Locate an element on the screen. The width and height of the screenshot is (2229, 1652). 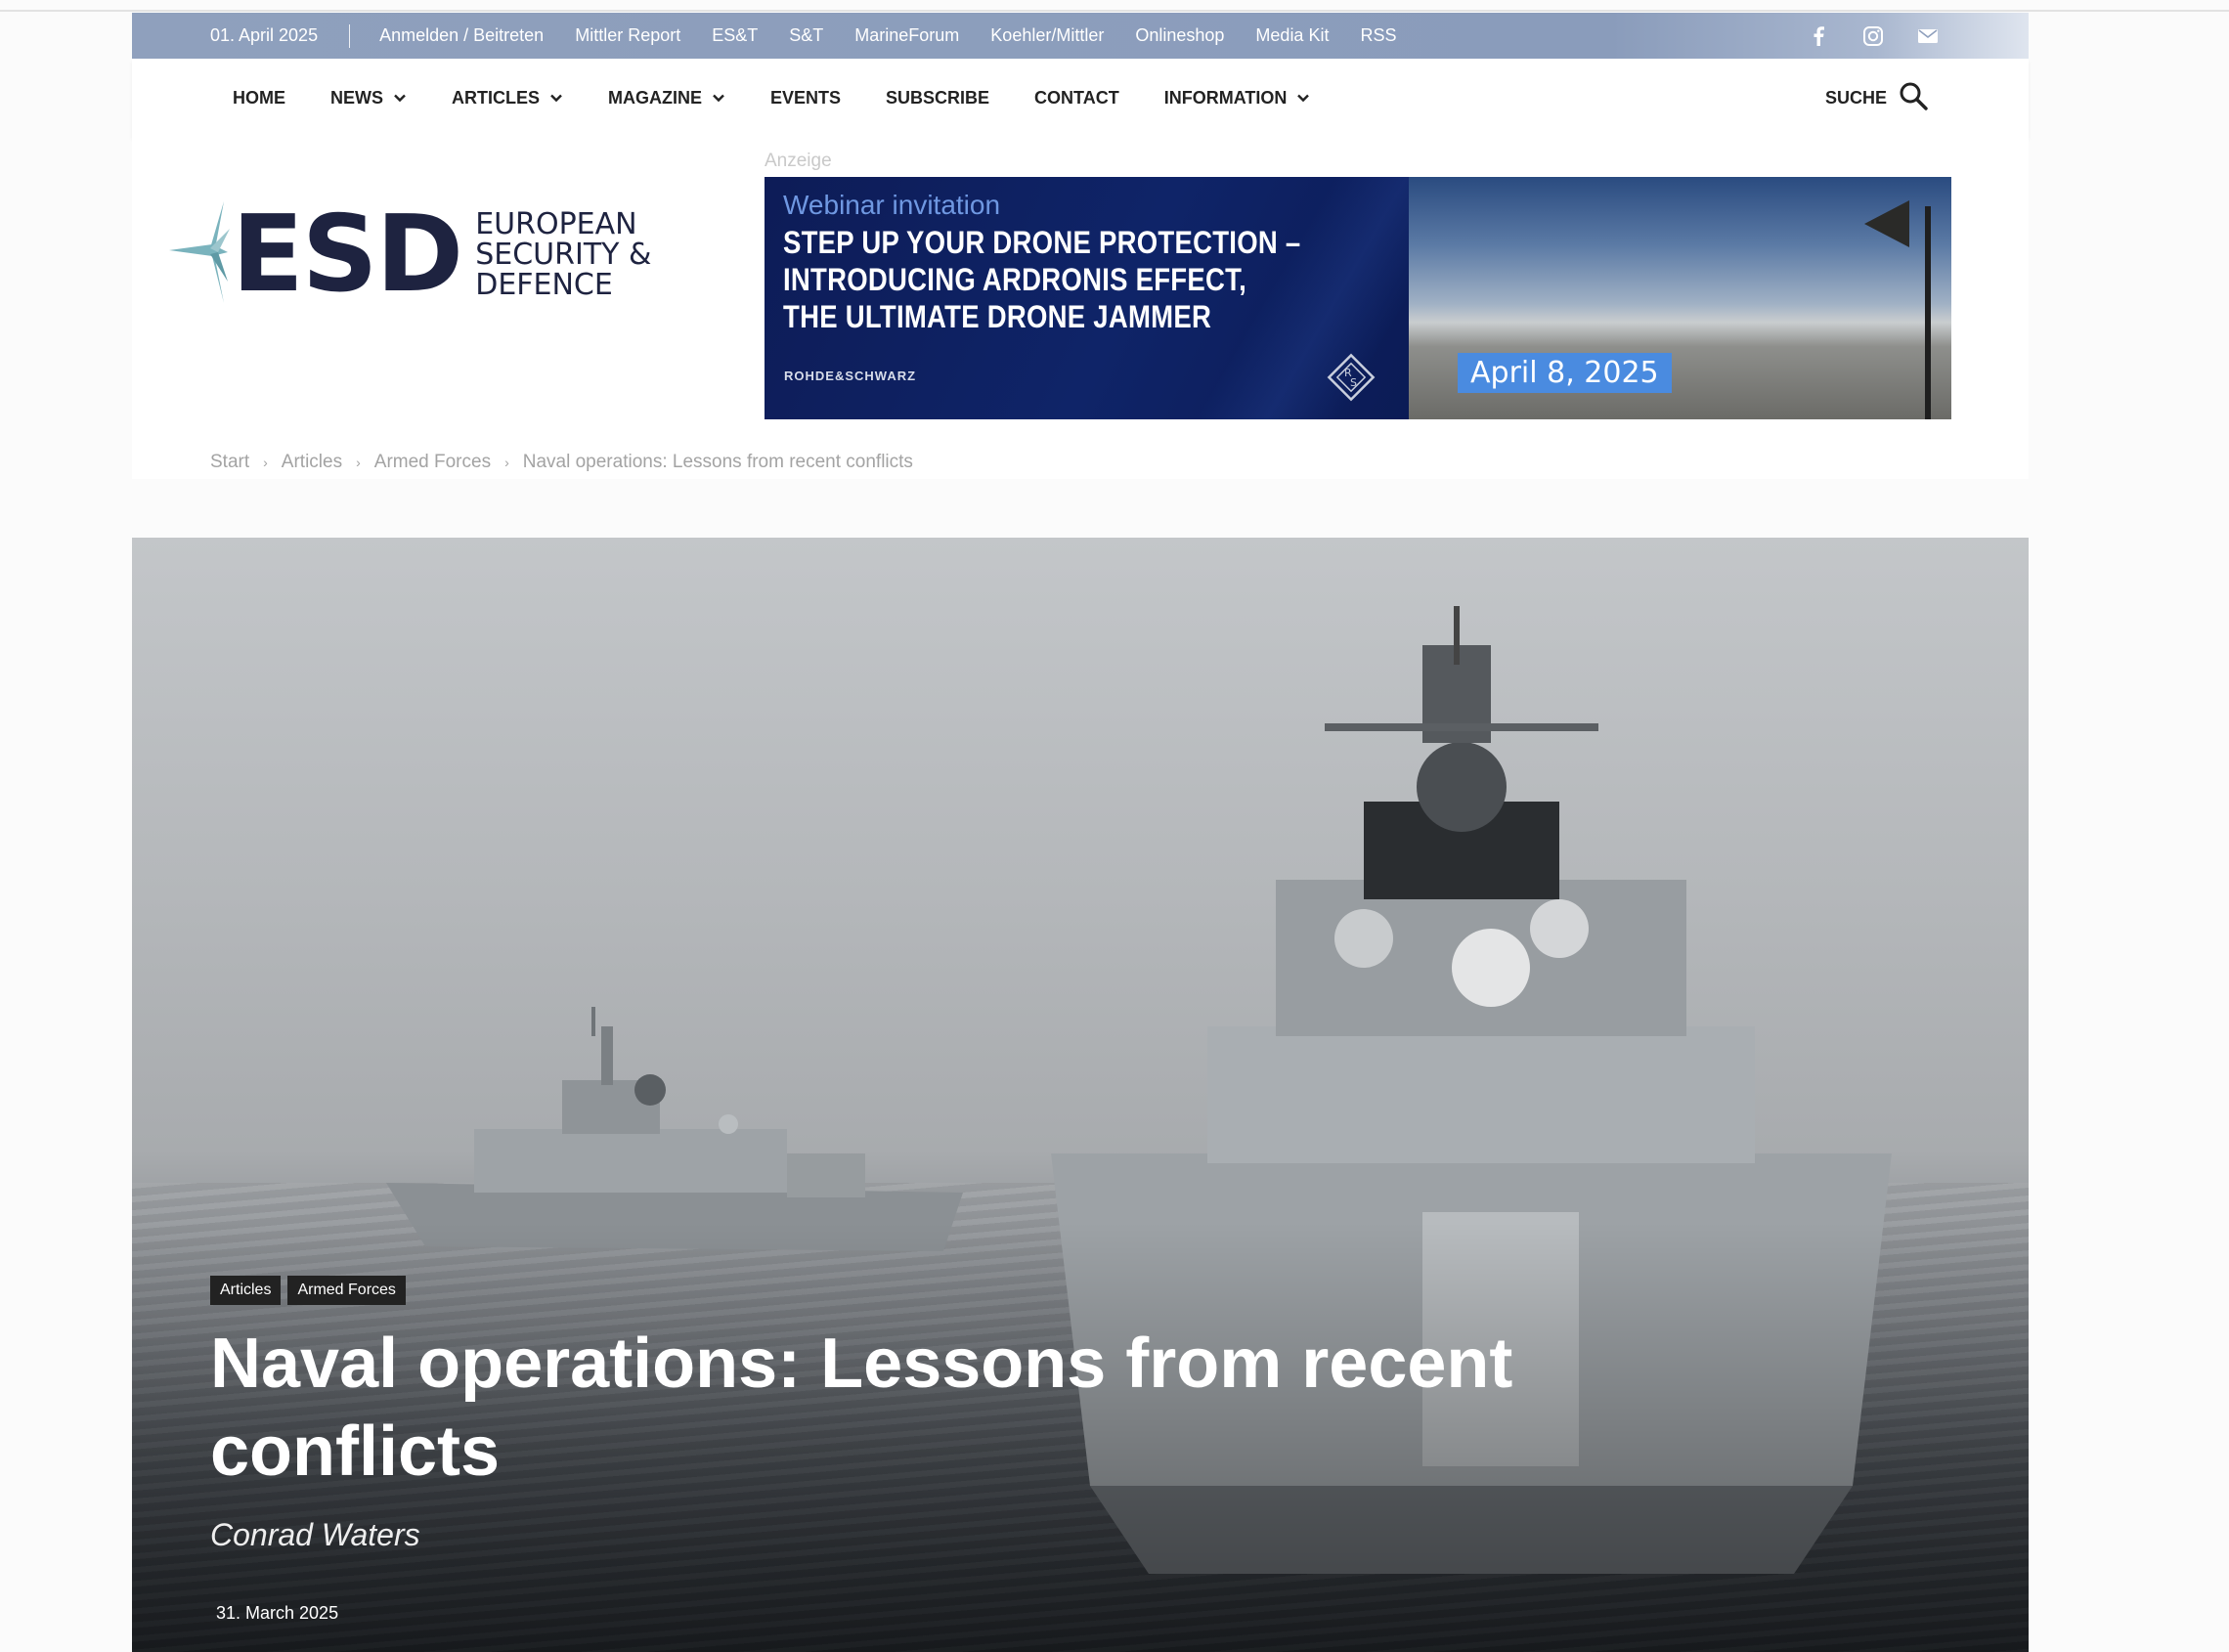
nav-item-news: NEWS is located at coordinates (369, 98).